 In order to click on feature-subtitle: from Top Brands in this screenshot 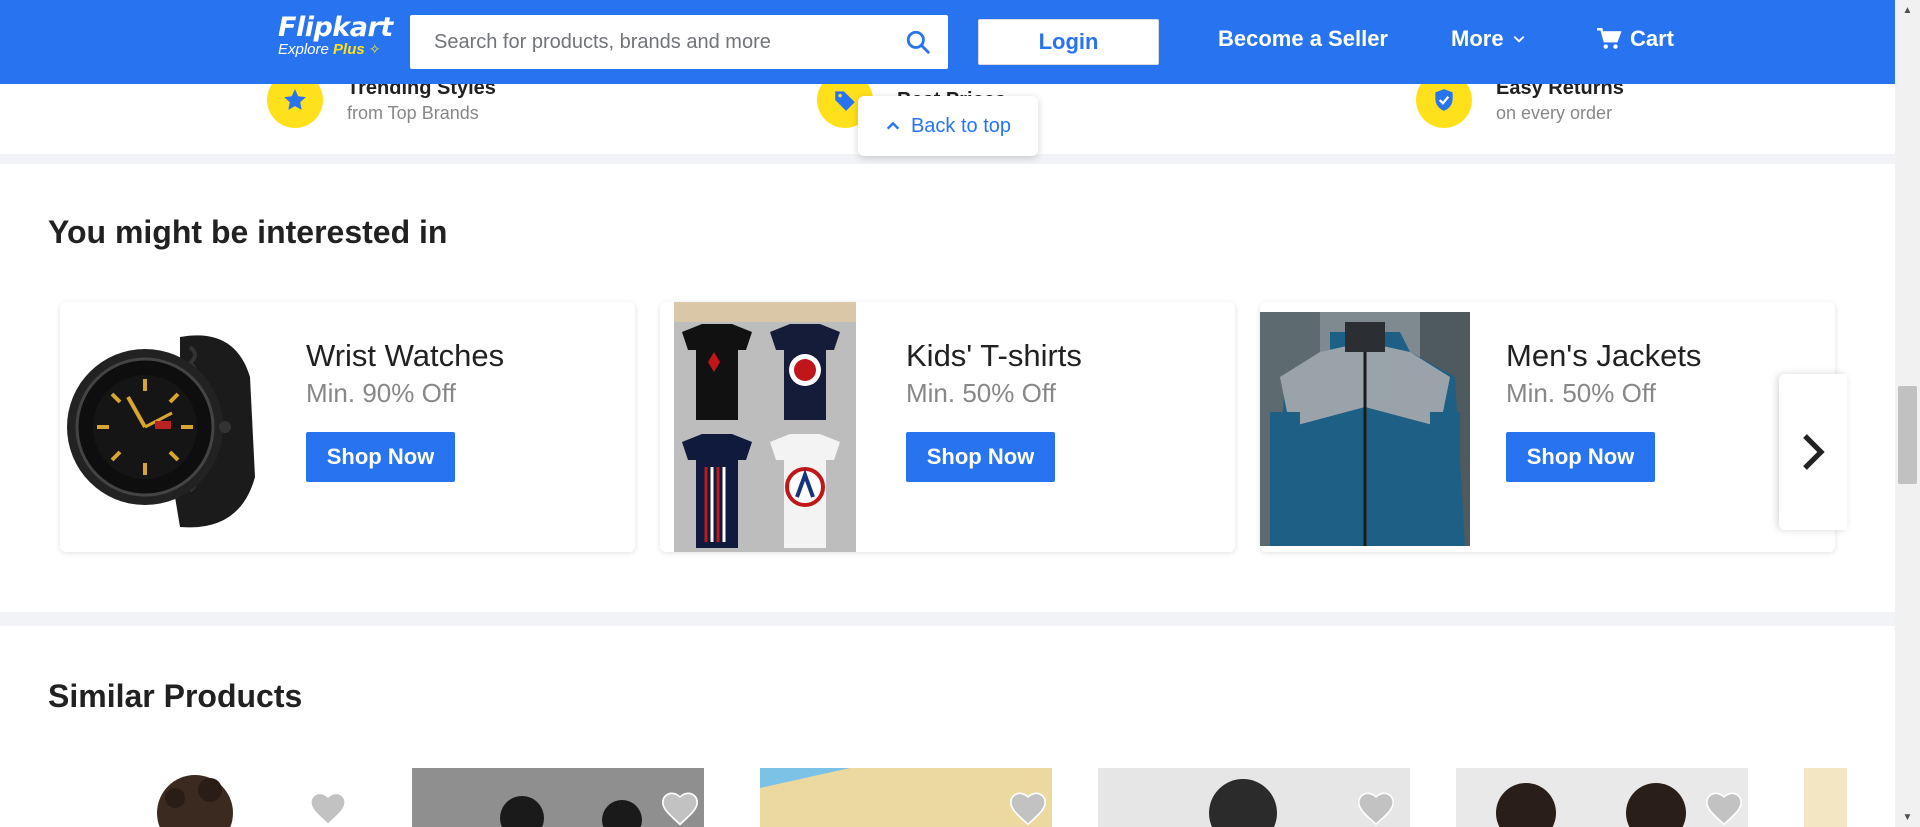, I will do `click(413, 113)`.